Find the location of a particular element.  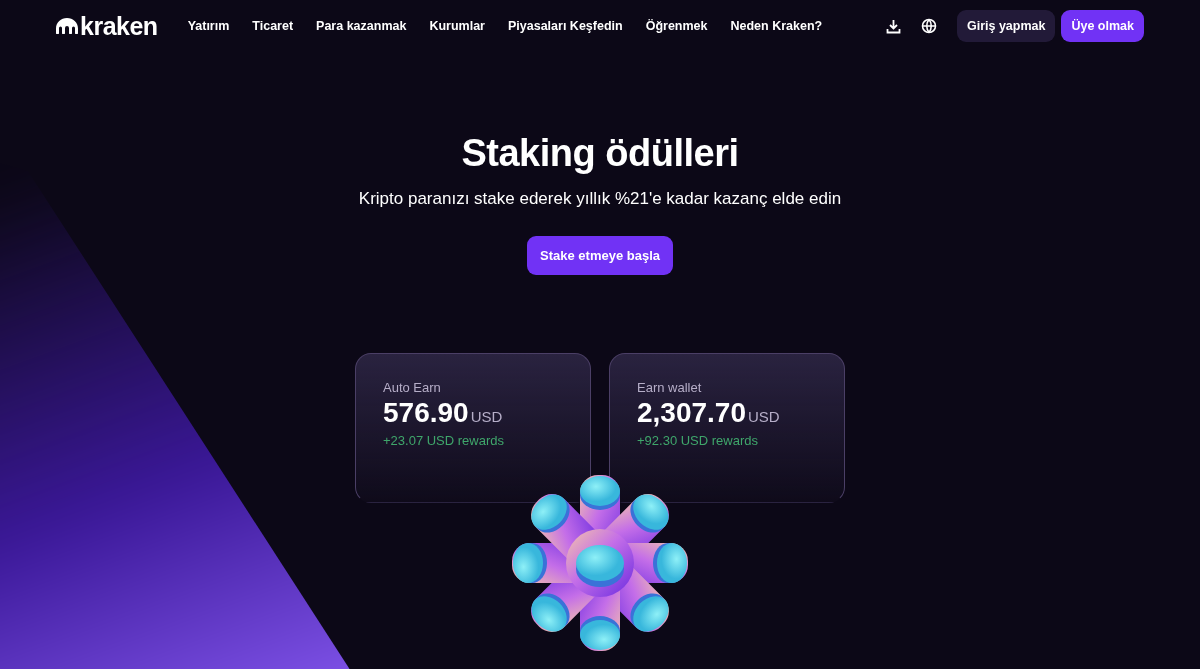

nav-link: Öğrenmek is located at coordinates (676, 26).